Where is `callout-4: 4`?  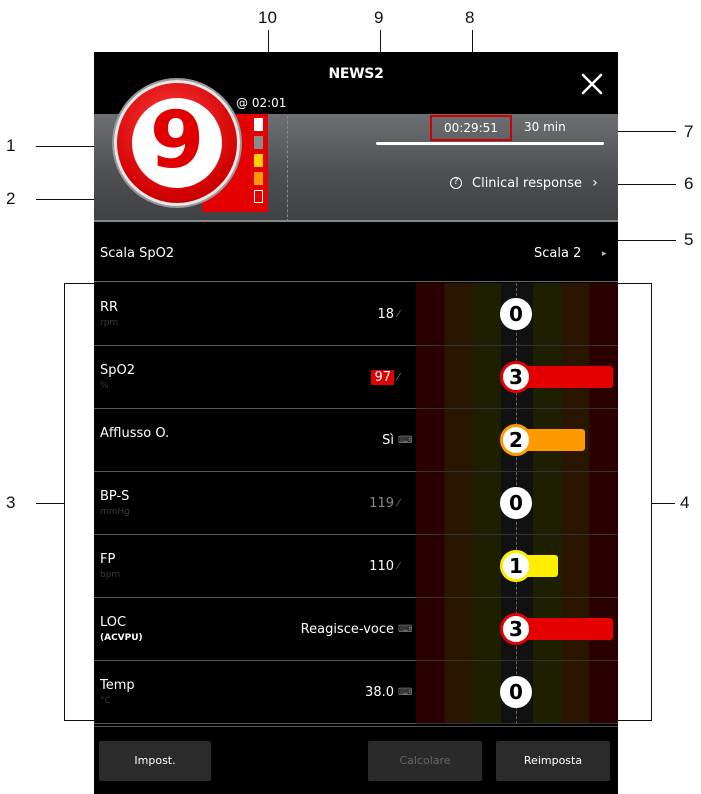 callout-4: 4 is located at coordinates (685, 502).